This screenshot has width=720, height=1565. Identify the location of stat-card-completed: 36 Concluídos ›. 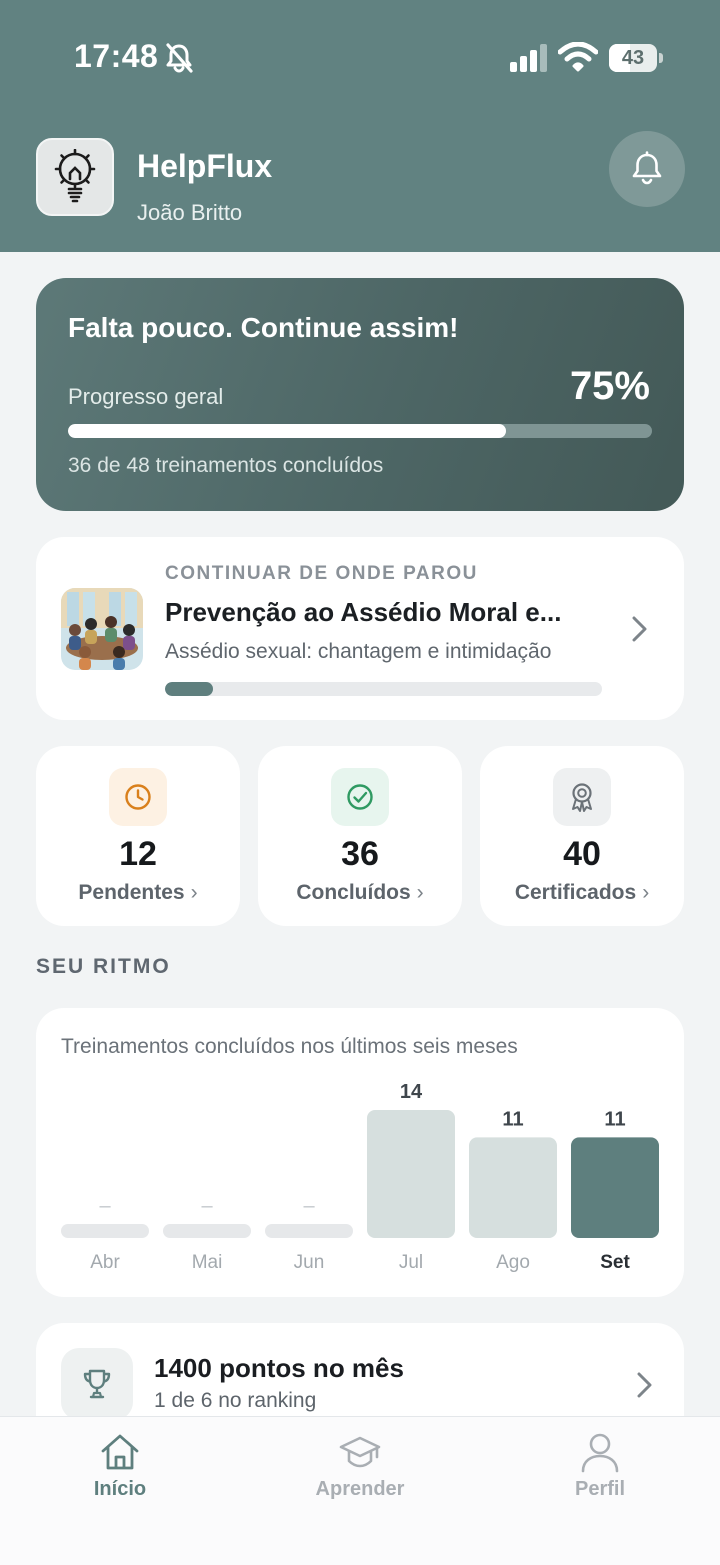
(360, 836).